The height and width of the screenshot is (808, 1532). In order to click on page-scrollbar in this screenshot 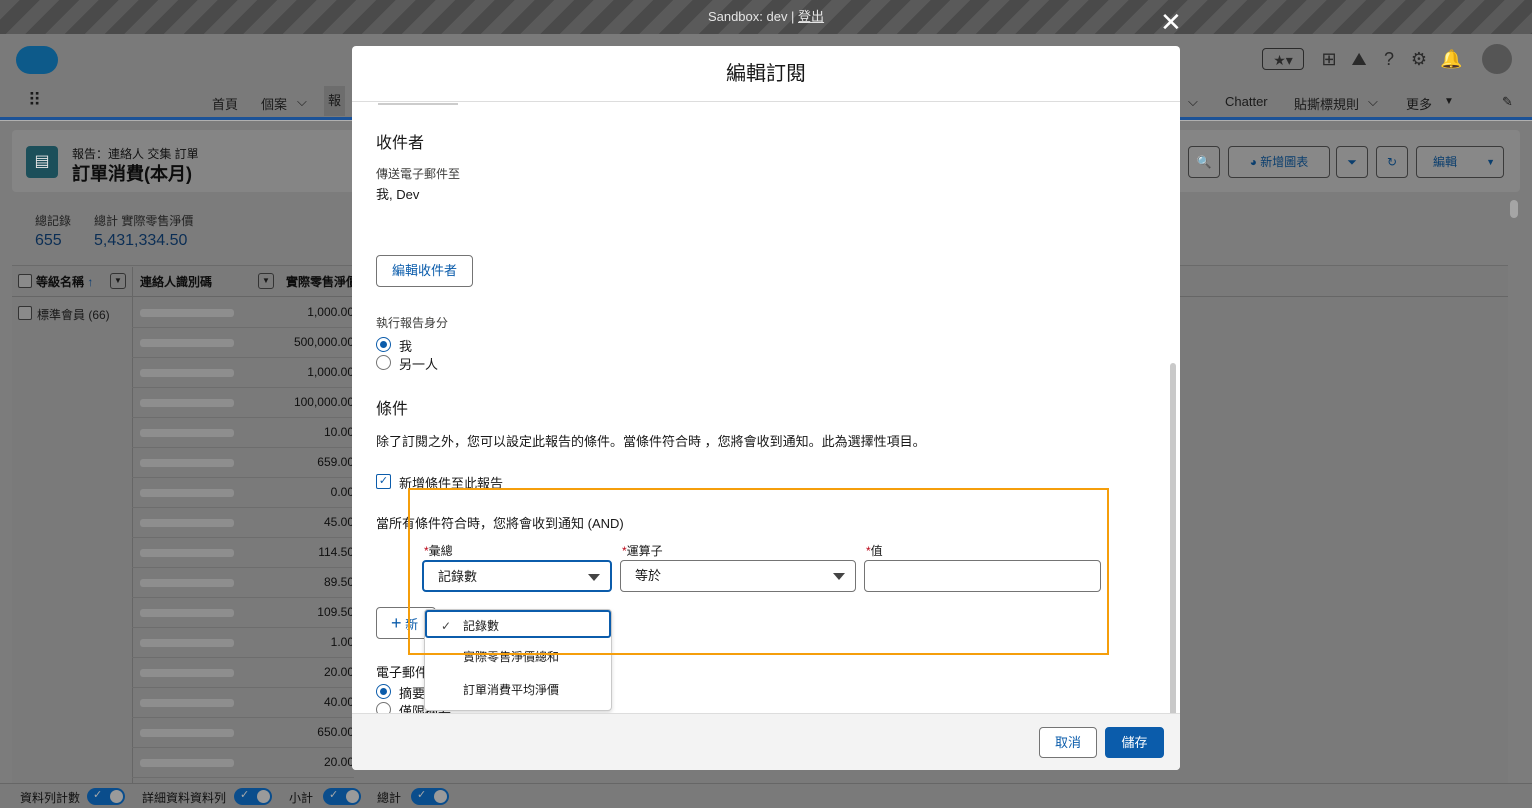, I will do `click(1514, 209)`.